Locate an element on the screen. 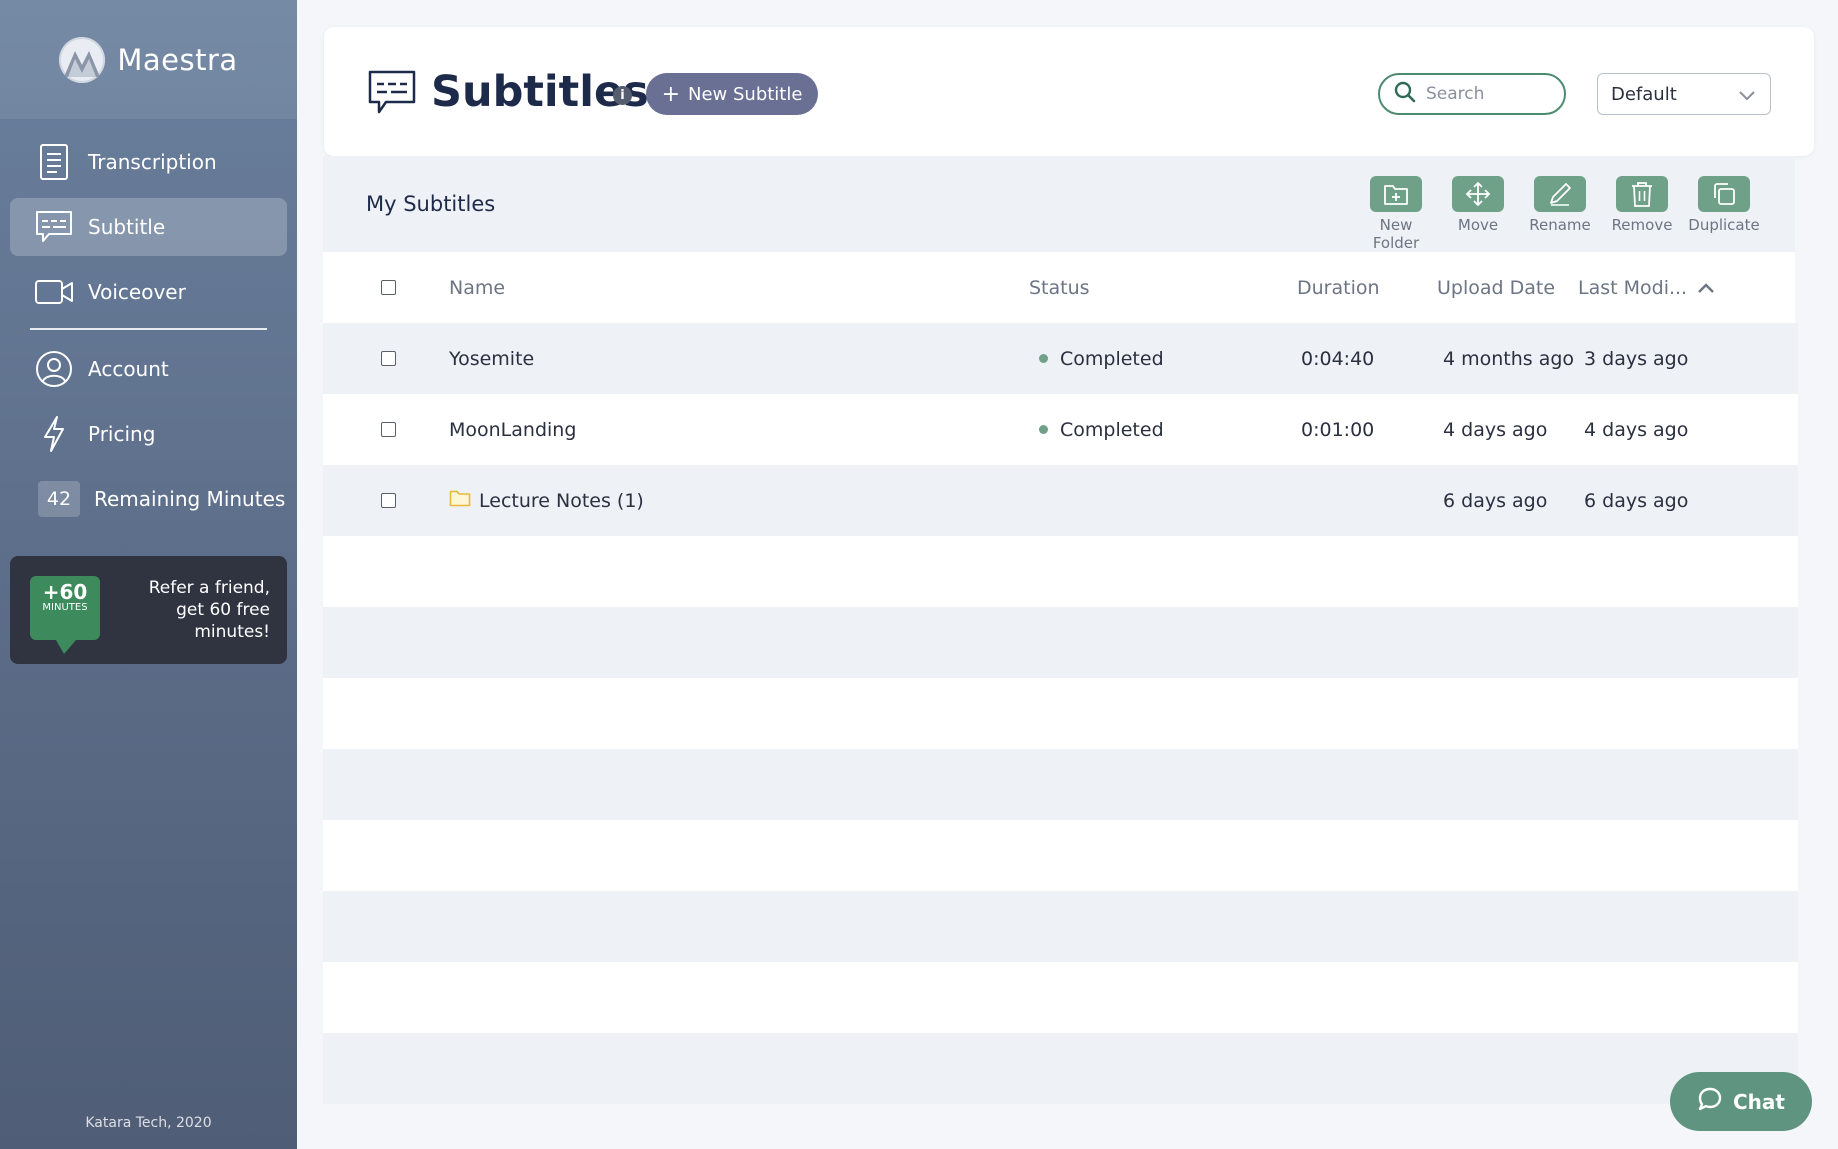 This screenshot has height=1149, width=1838. row-name: Yosemite is located at coordinates (739, 359).